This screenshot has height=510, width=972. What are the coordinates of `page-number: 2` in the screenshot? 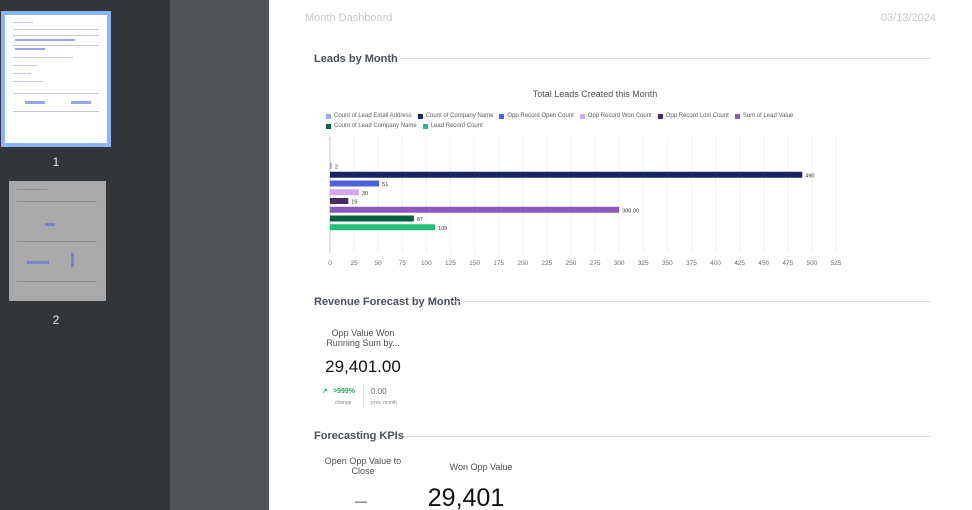 It's located at (56, 320).